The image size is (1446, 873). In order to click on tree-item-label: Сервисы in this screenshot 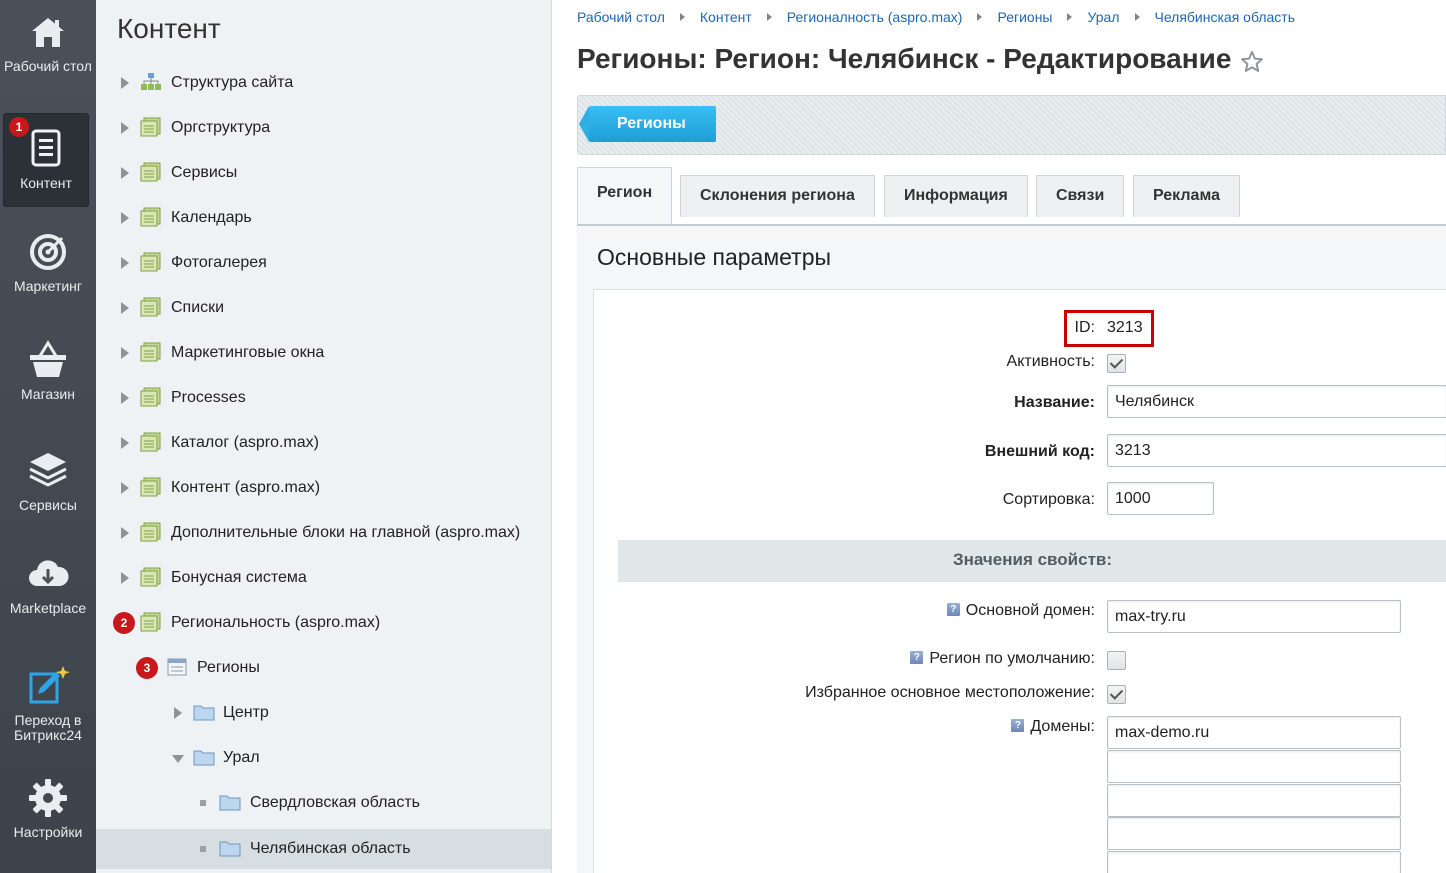, I will do `click(204, 172)`.